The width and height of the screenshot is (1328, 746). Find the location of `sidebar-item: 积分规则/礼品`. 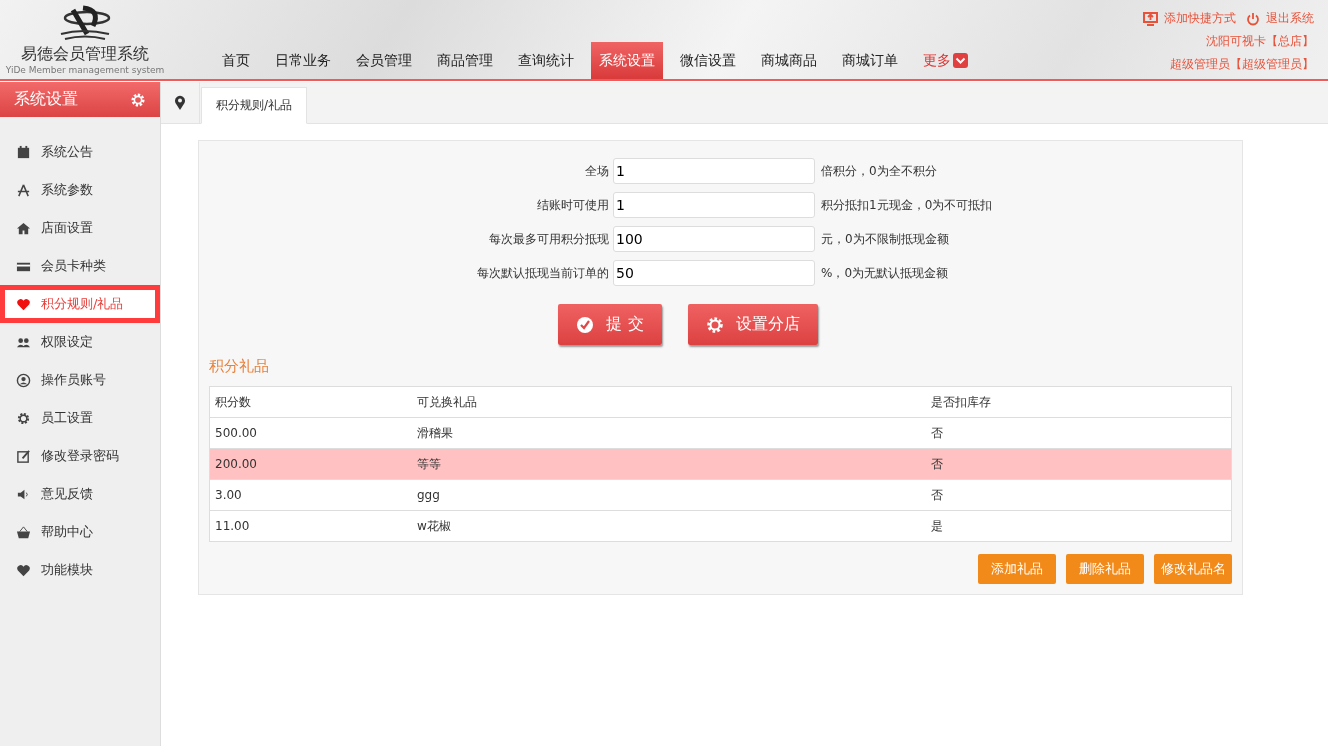

sidebar-item: 积分规则/礼品 is located at coordinates (80, 304).